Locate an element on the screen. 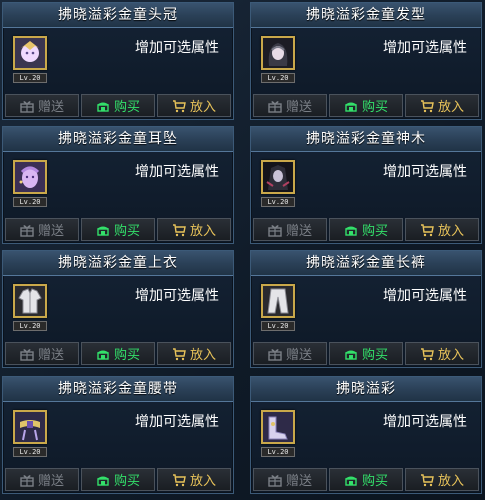 This screenshot has height=500, width=485. item-card: 拂晓溢彩金童上衣 Lv.20 增加可选属性 赠送 购买 放入 is located at coordinates (118, 309).